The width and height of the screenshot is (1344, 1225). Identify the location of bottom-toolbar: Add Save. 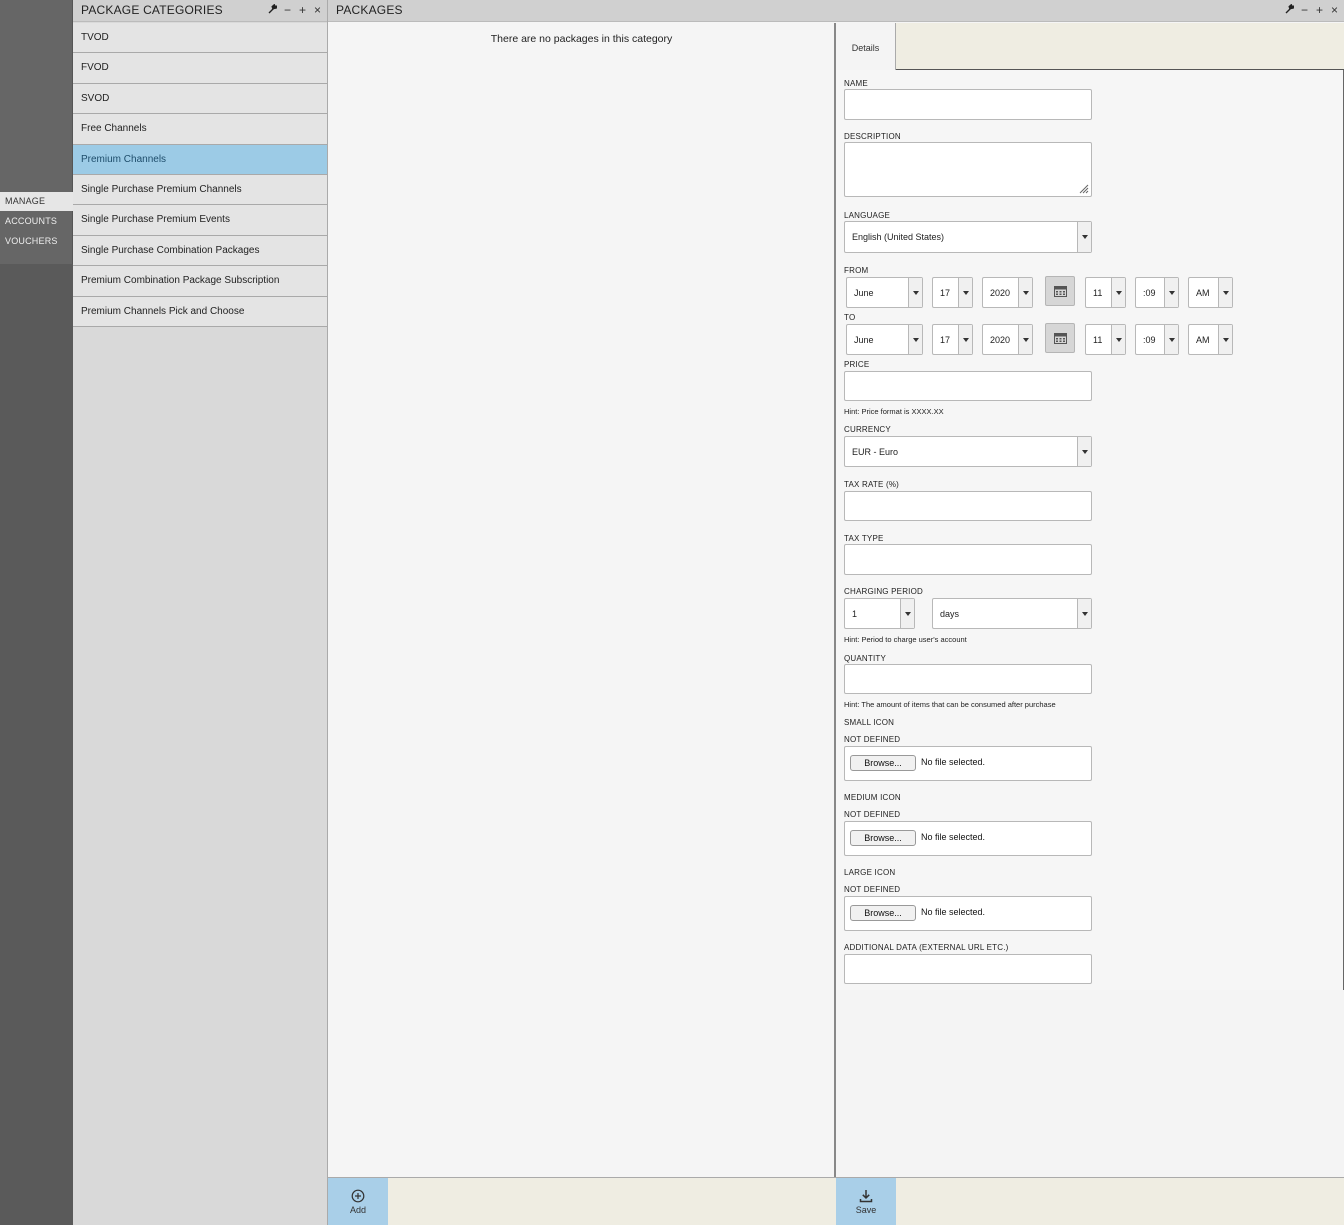
(836, 1201).